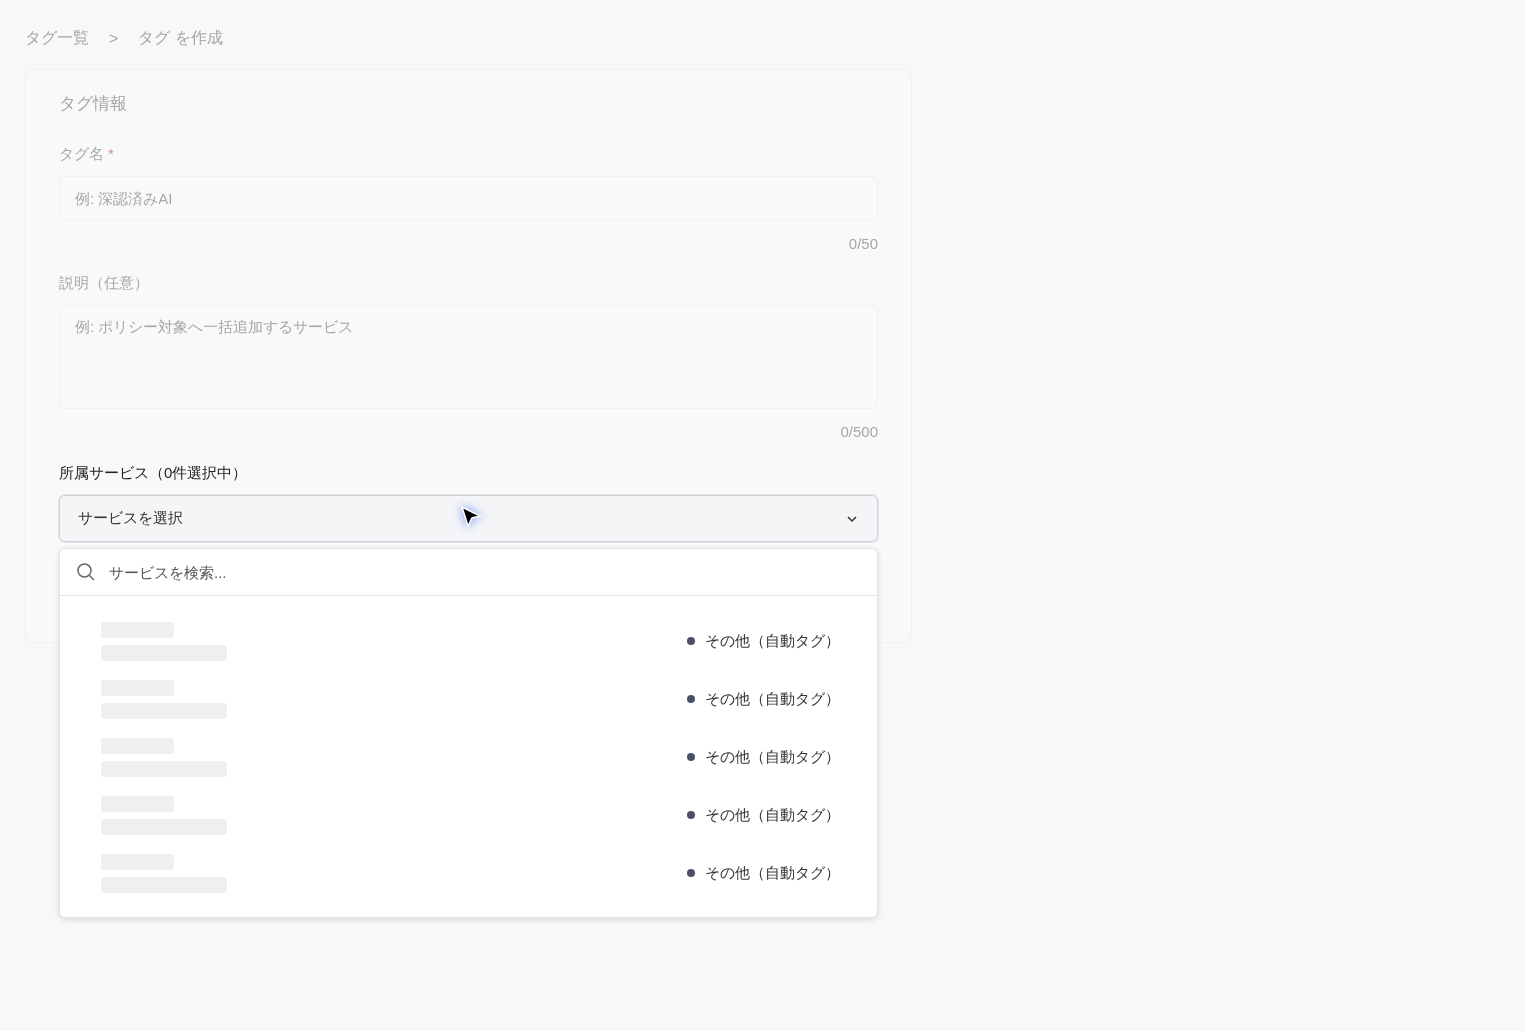  Describe the element at coordinates (858, 431) in the screenshot. I see `char-counter: 0/500` at that location.